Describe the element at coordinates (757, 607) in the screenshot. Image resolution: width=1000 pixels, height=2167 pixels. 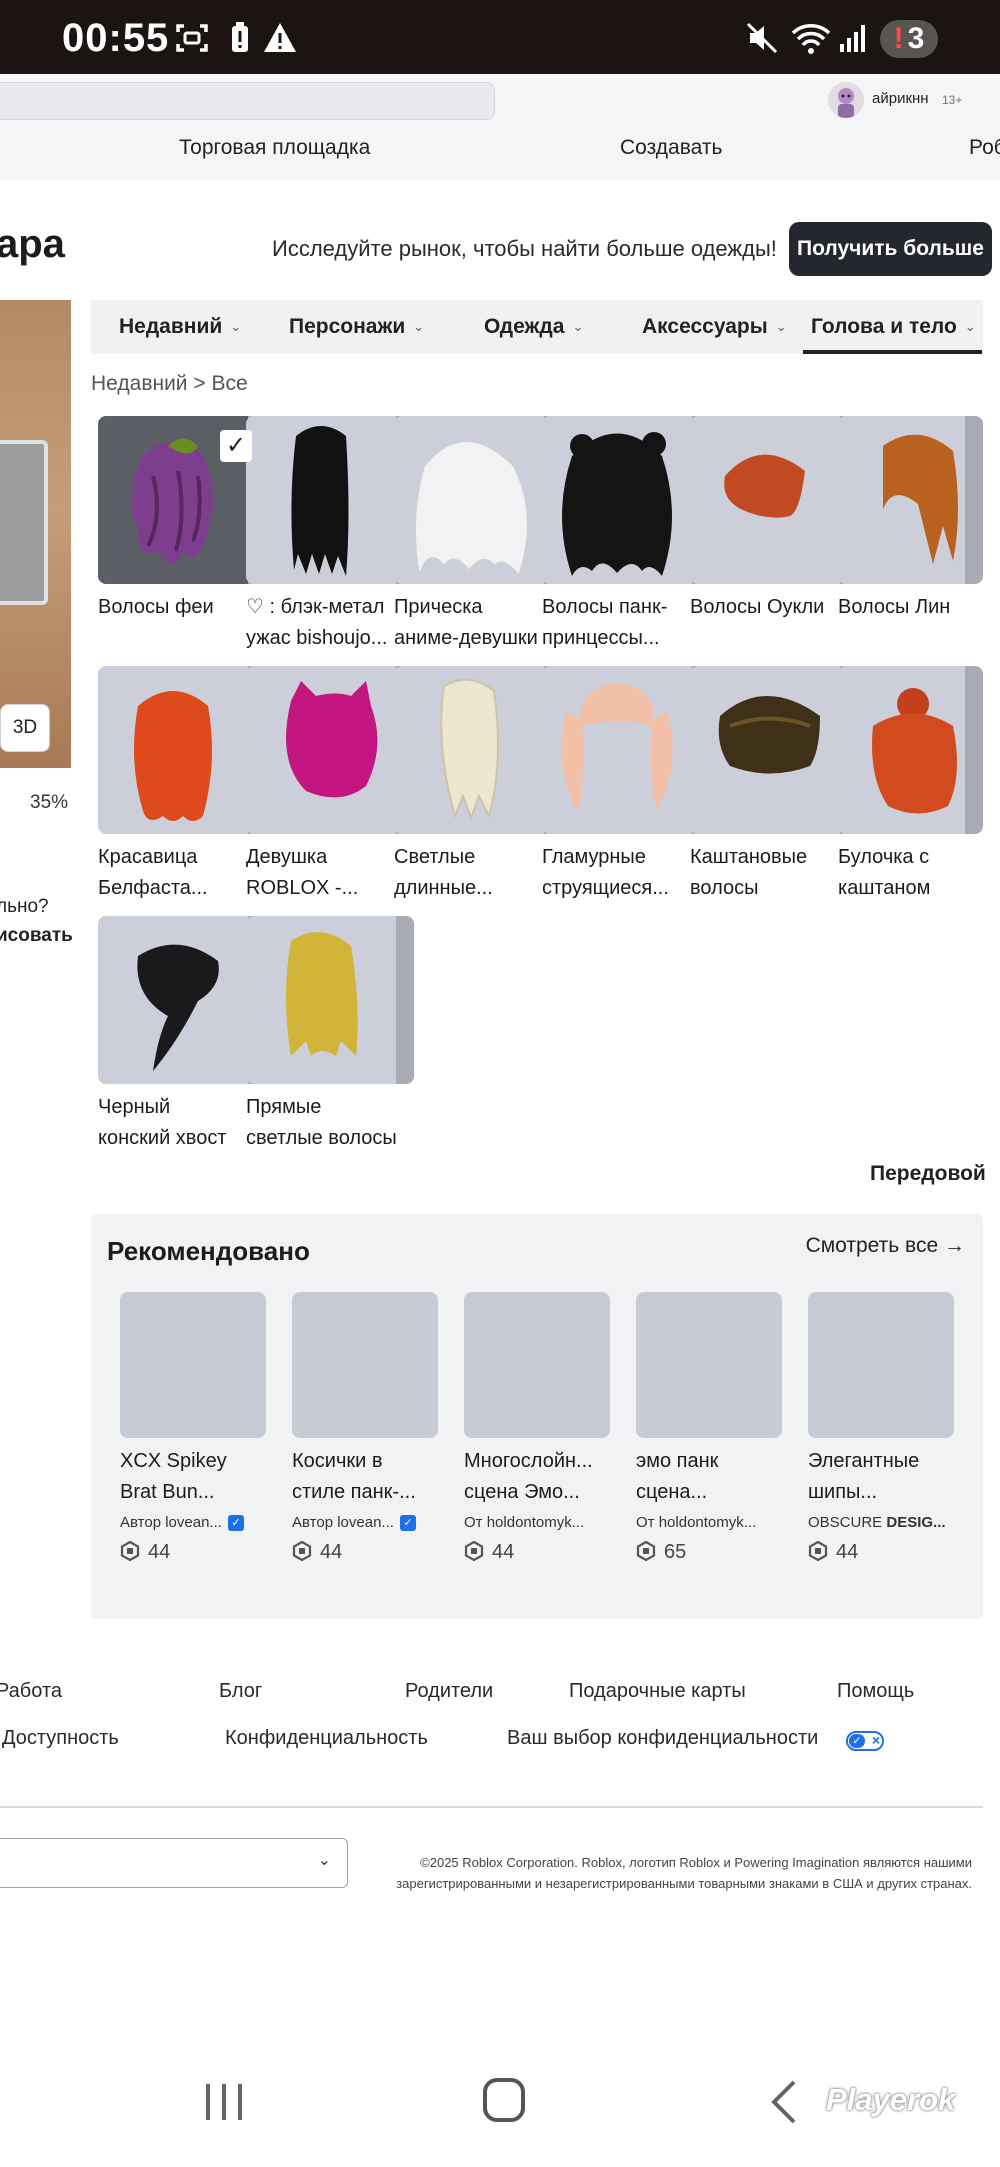
I see `item-title: Волосы Оукли` at that location.